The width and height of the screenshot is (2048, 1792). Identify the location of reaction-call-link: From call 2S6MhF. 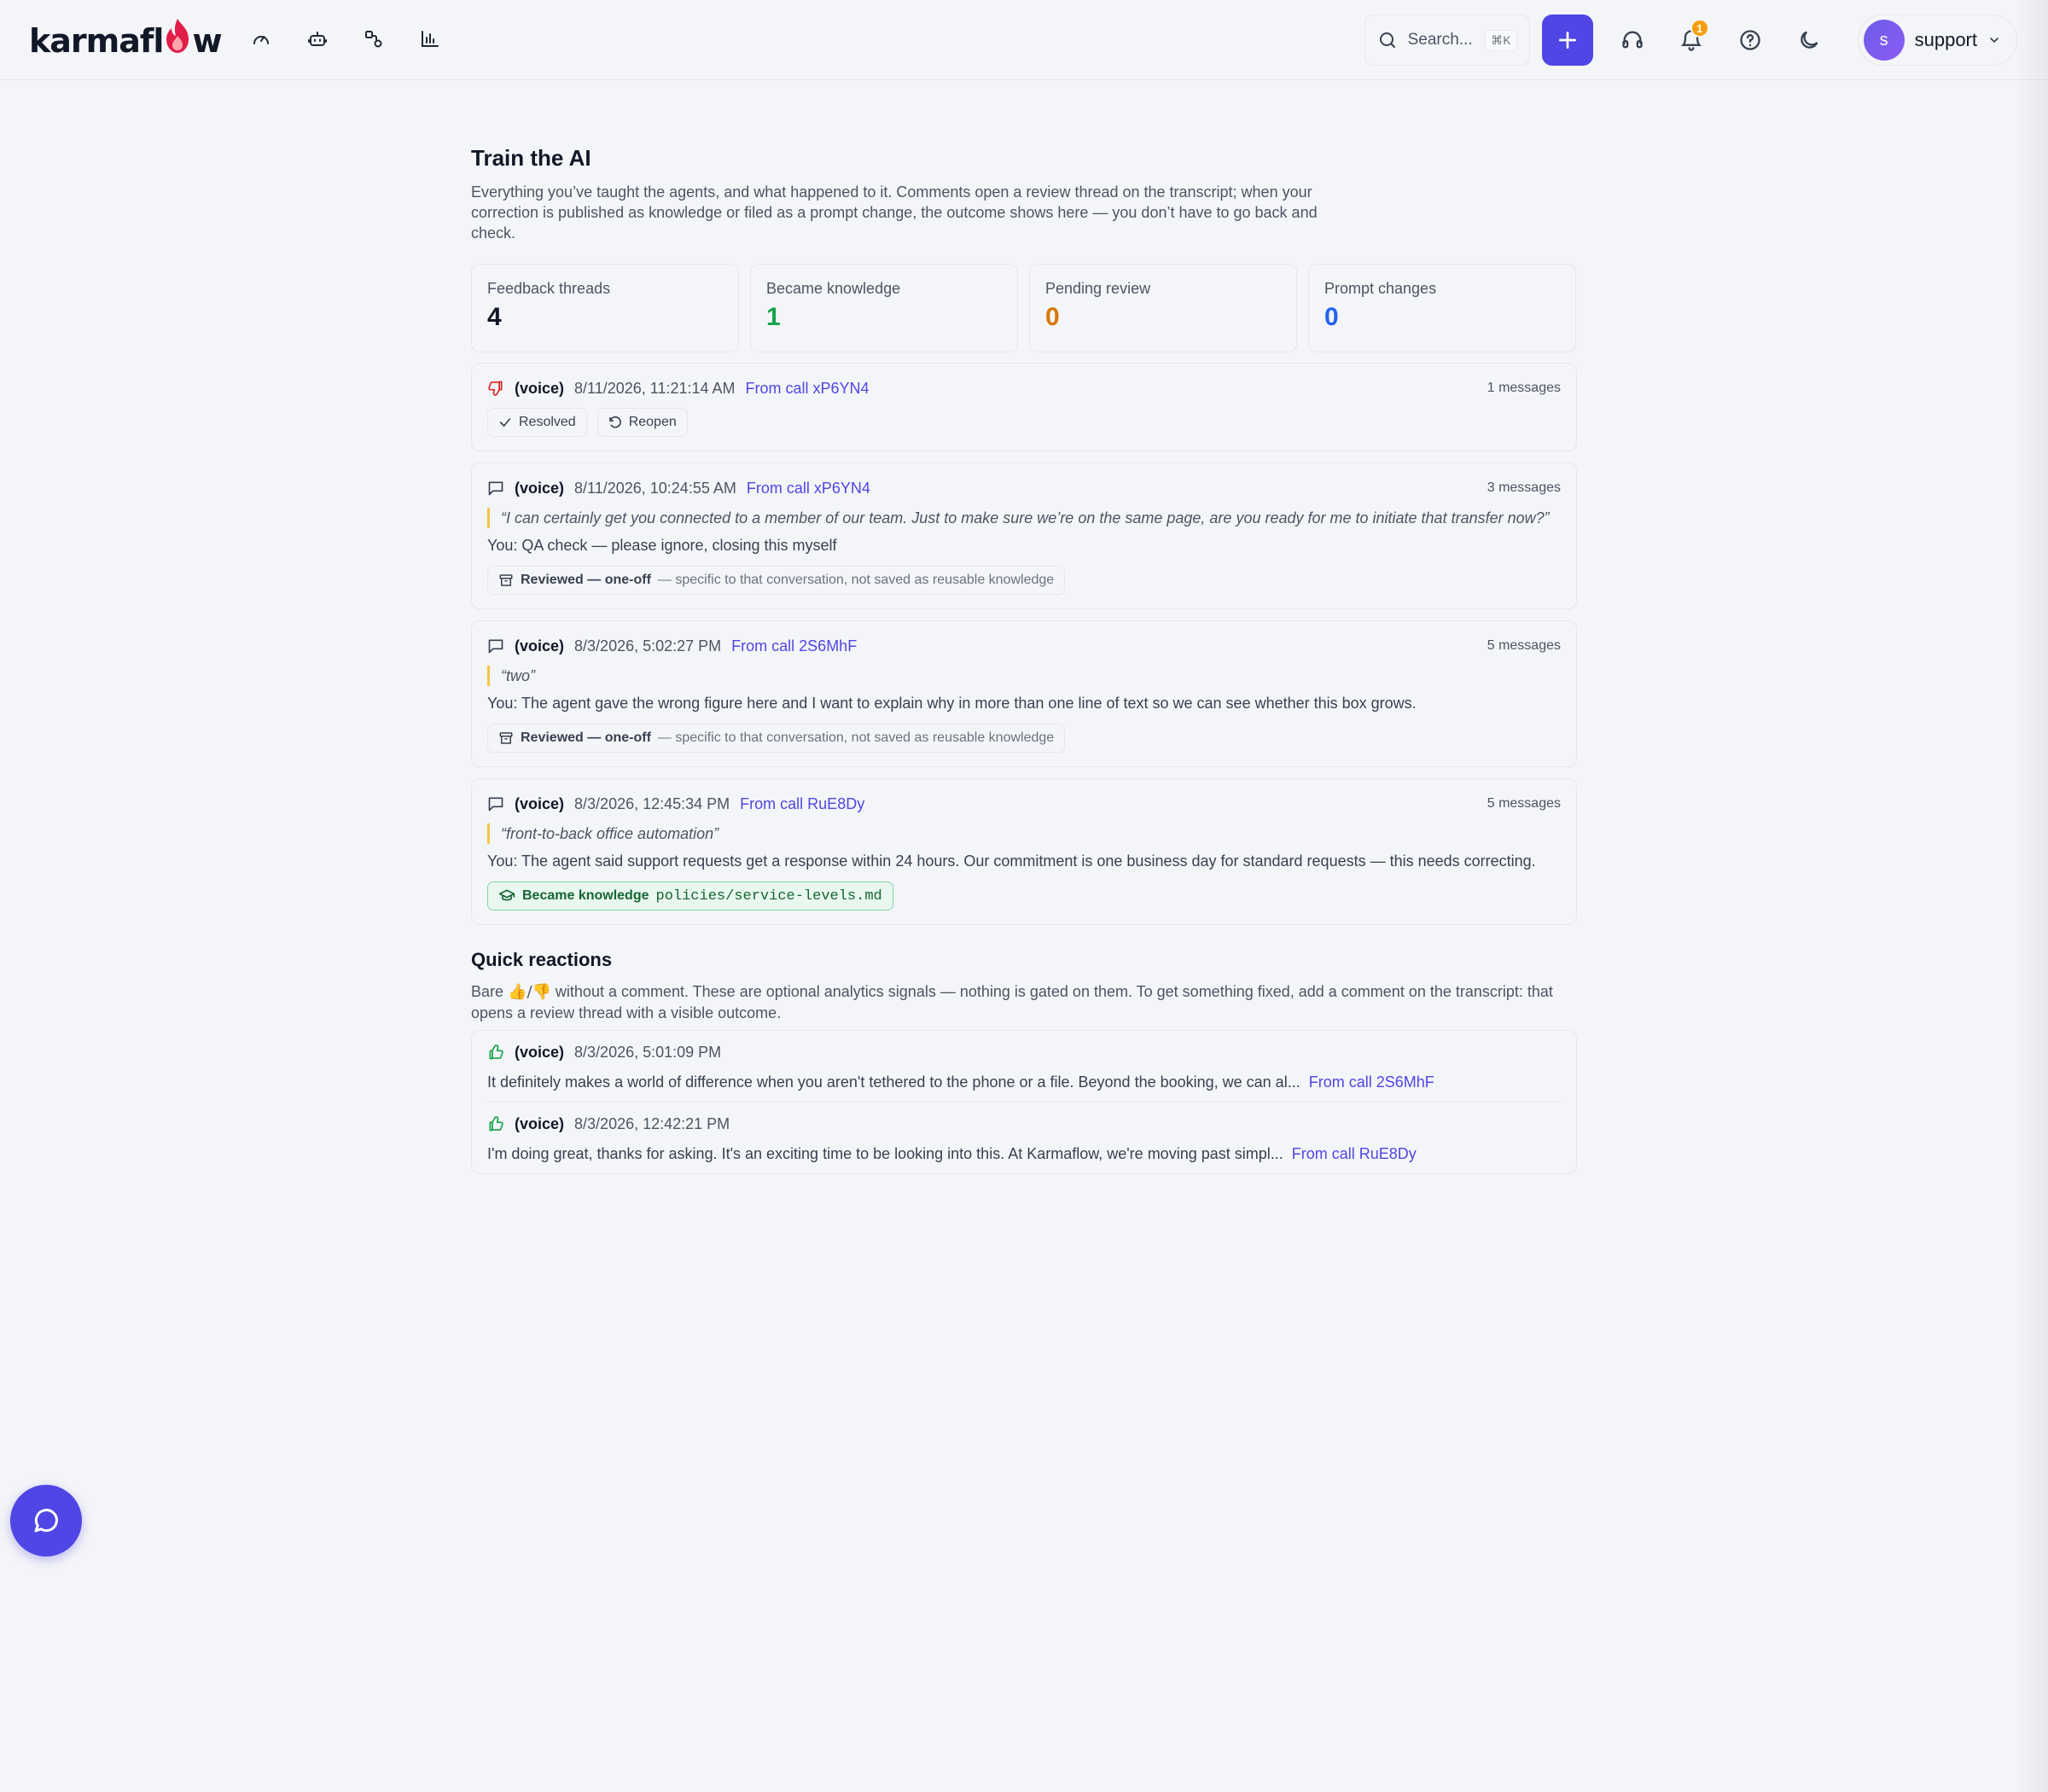
(1371, 1082).